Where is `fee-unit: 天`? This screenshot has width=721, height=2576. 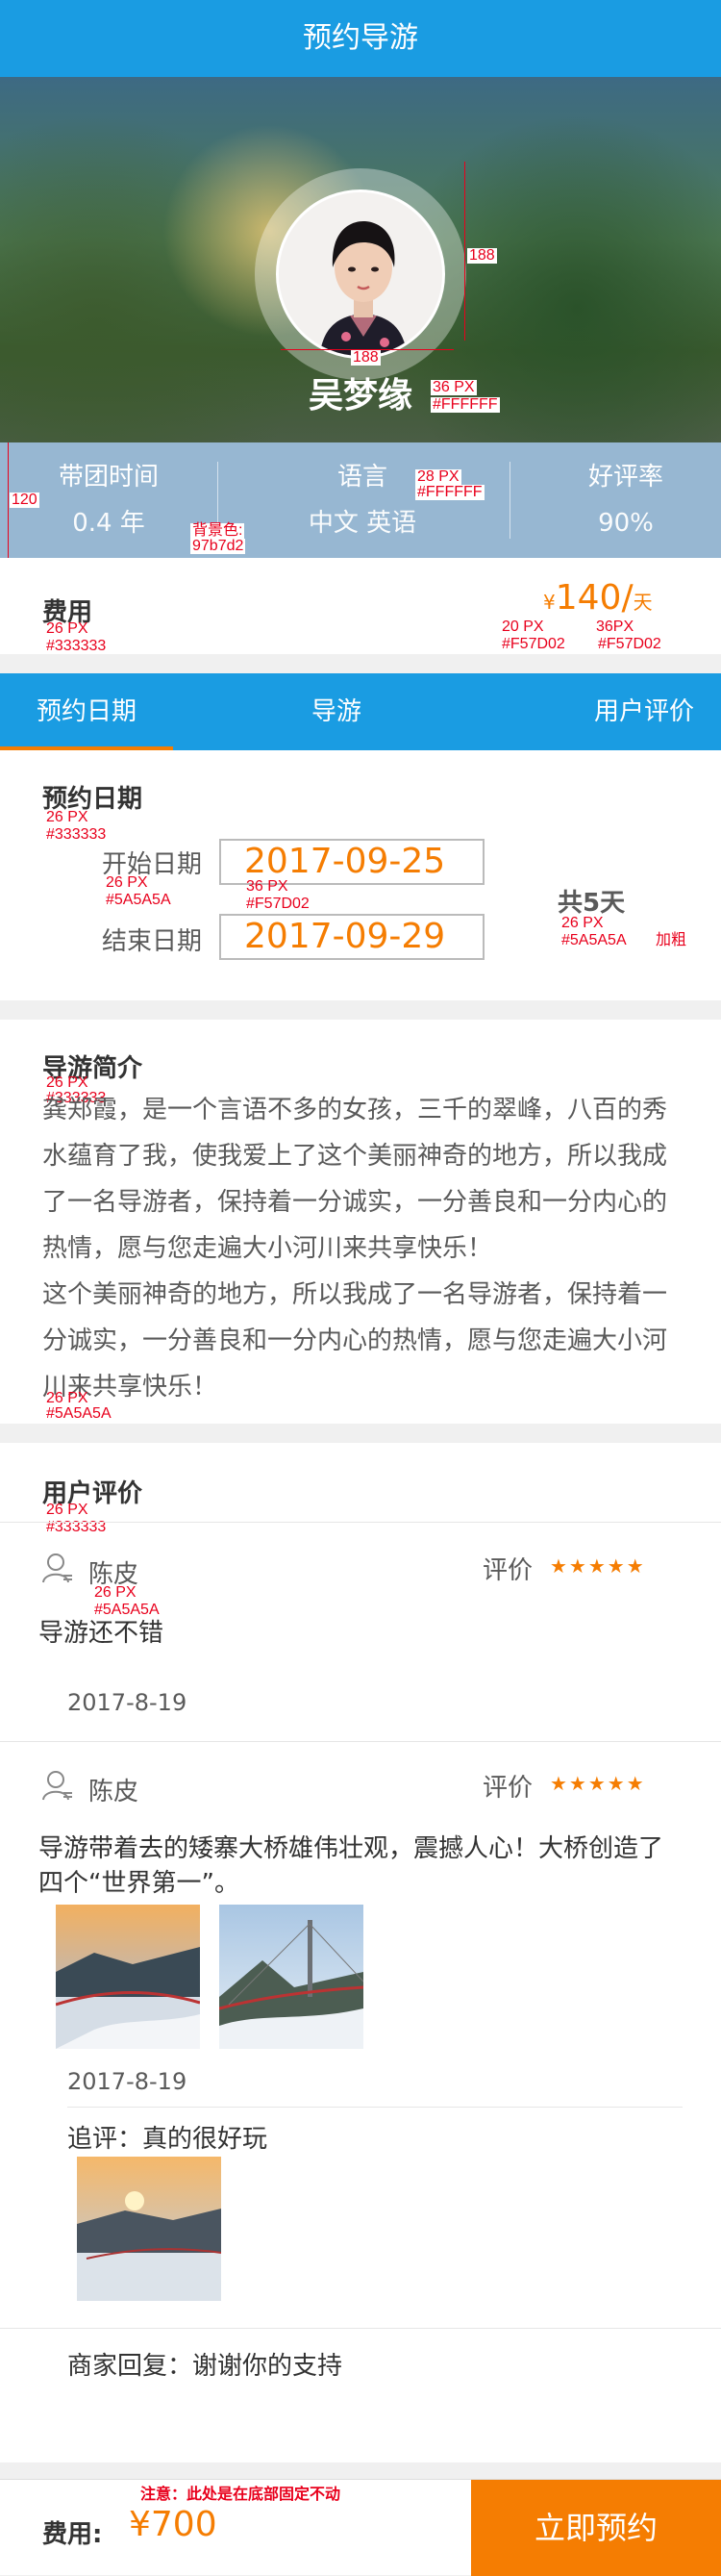
fee-unit: 天 is located at coordinates (643, 602).